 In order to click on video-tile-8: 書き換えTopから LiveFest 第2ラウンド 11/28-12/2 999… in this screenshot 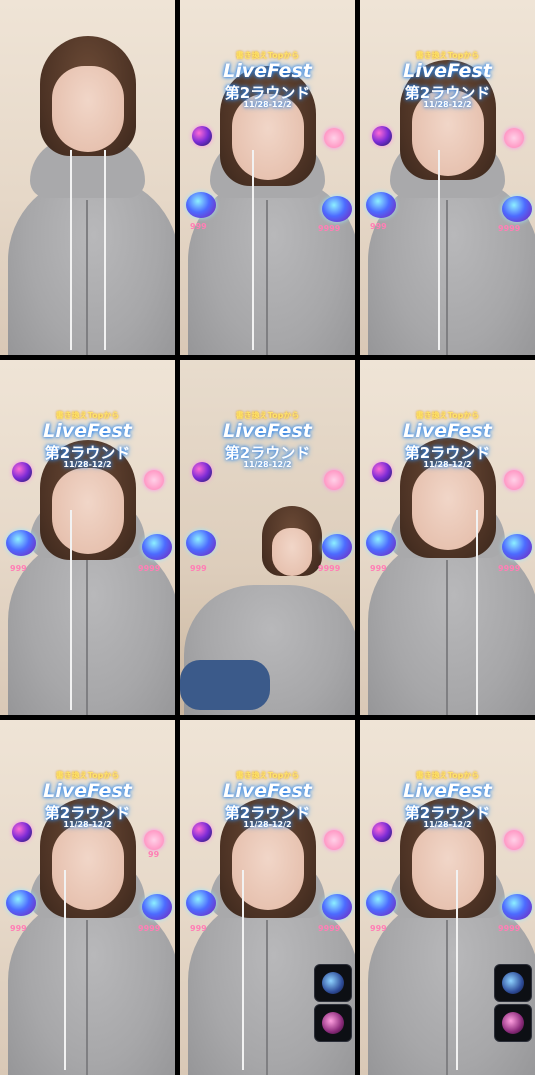, I will do `click(267, 897)`.